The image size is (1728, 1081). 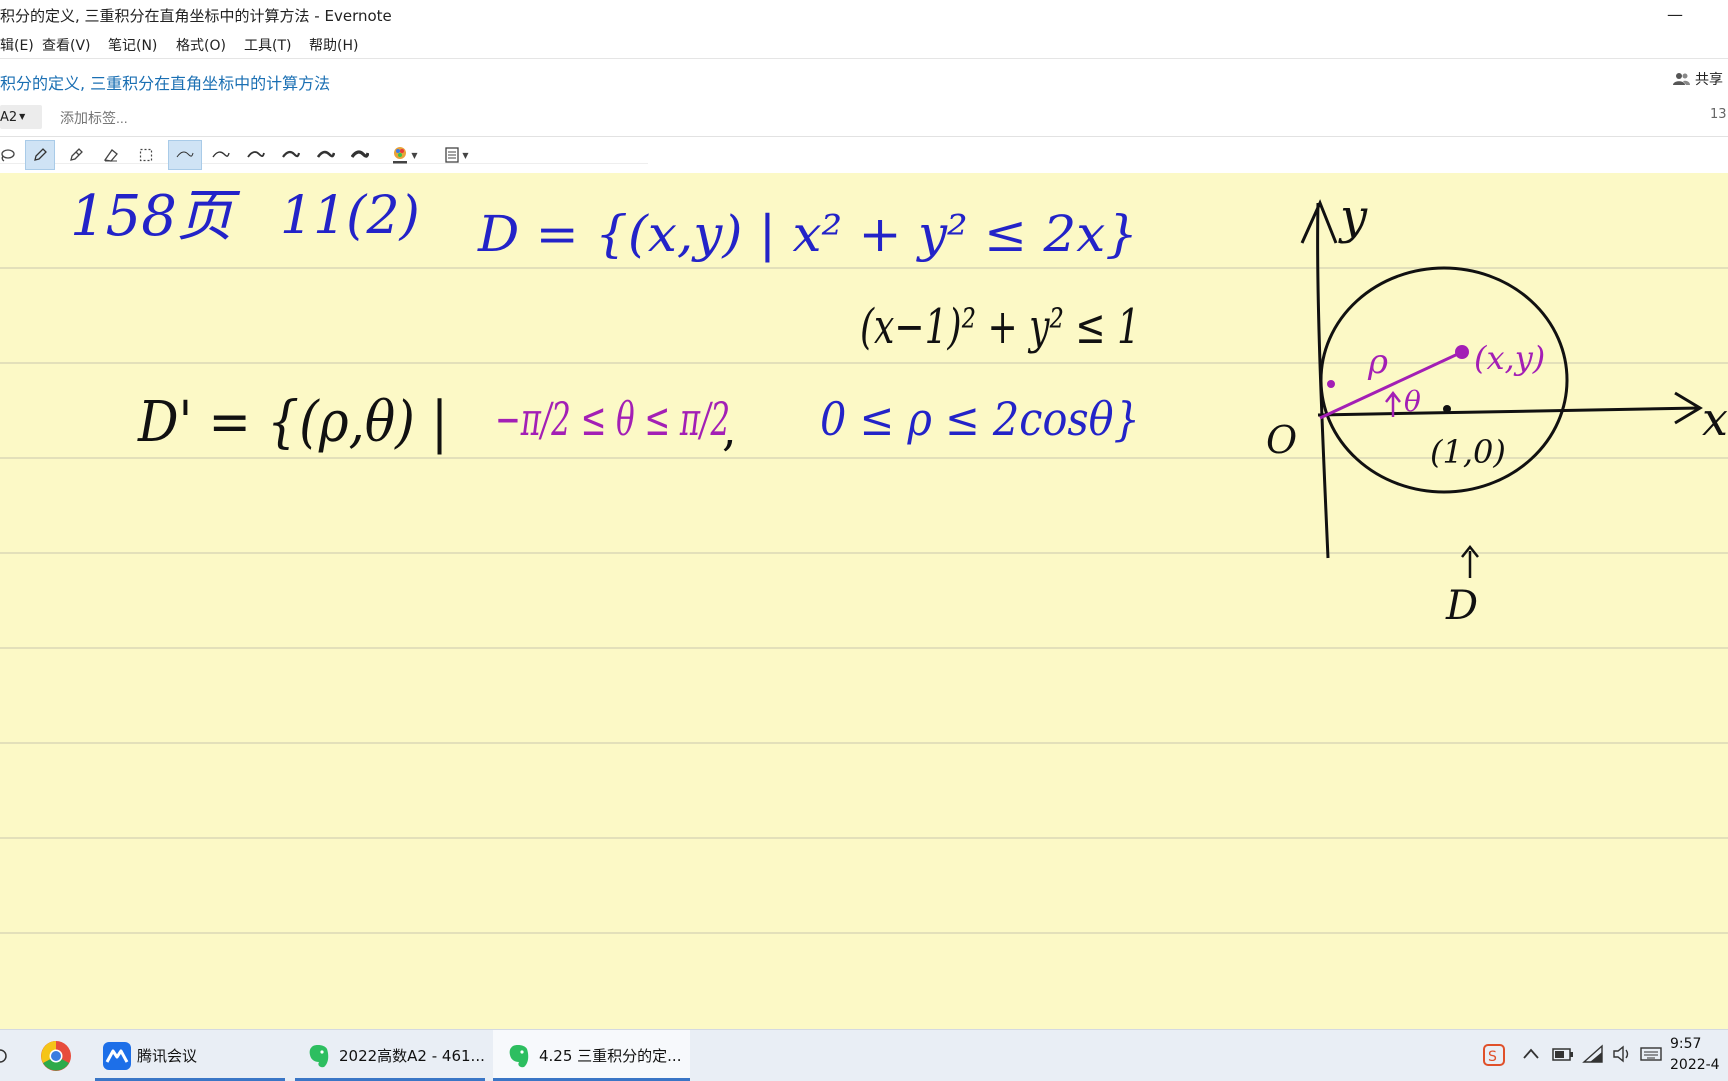 I want to click on menu-view: 查看(V), so click(x=66, y=45).